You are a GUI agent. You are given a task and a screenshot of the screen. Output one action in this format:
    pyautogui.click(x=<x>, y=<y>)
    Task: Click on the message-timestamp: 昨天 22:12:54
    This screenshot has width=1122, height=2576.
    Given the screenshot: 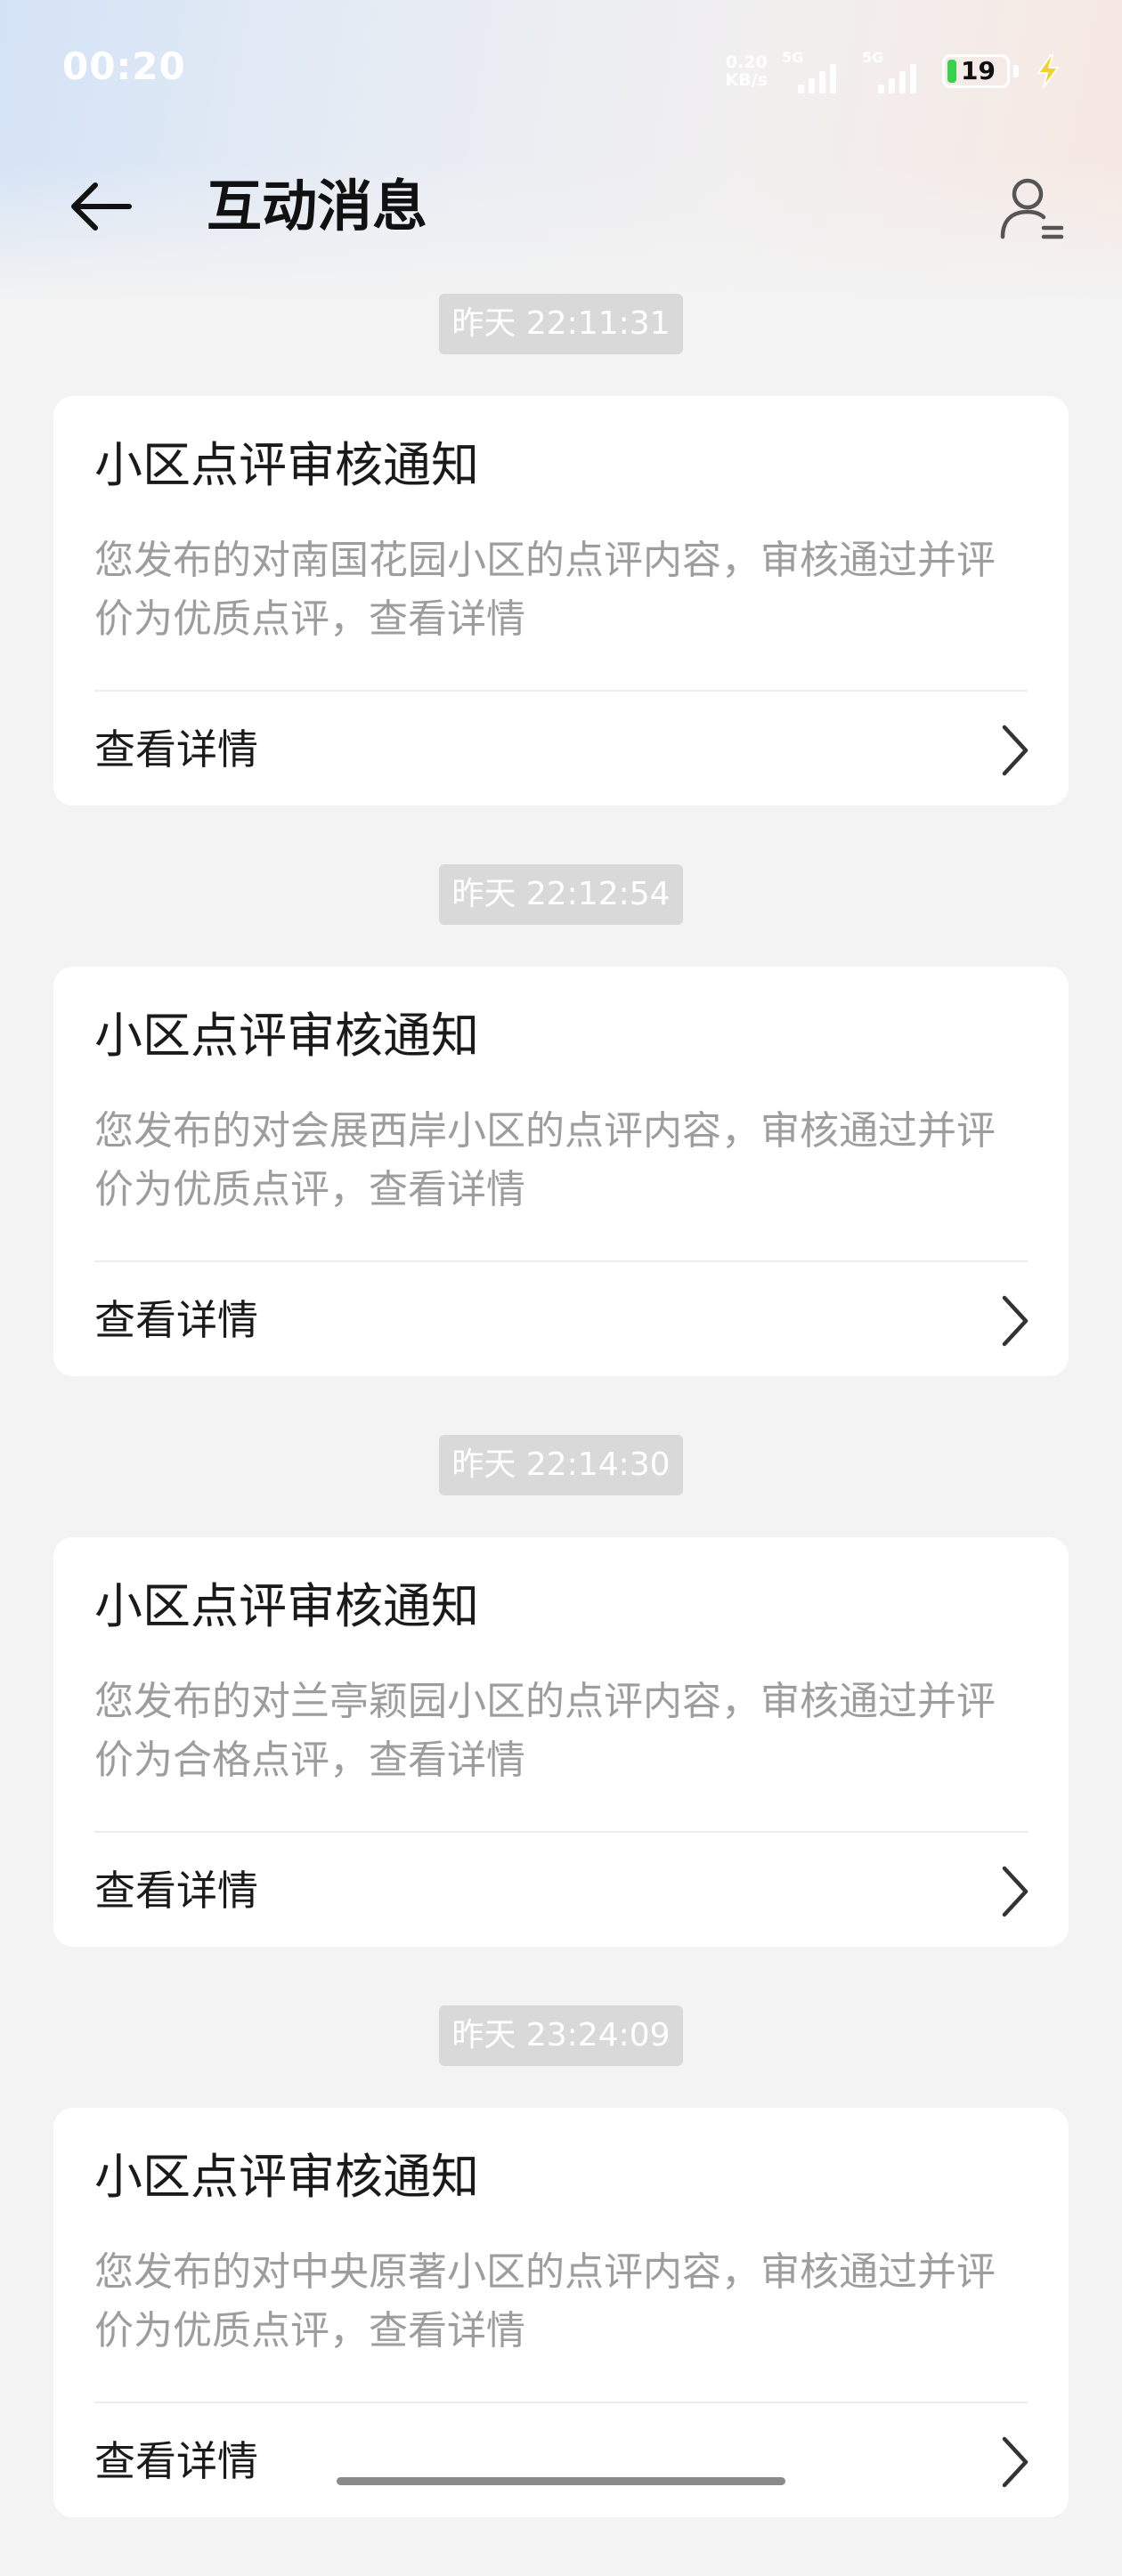 What is the action you would take?
    pyautogui.click(x=561, y=895)
    